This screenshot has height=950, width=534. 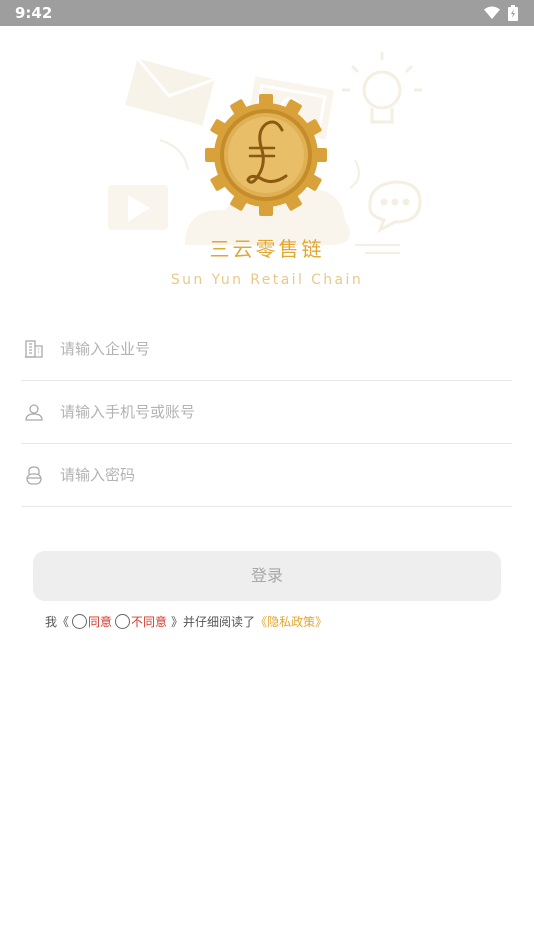 I want to click on account-field, so click(x=267, y=412).